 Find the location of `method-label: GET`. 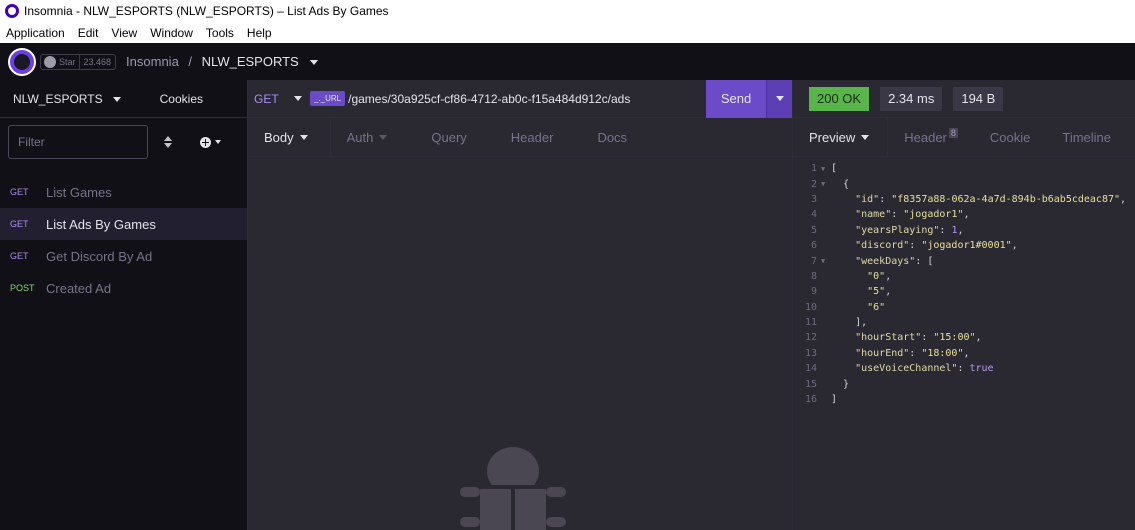

method-label: GET is located at coordinates (266, 98).